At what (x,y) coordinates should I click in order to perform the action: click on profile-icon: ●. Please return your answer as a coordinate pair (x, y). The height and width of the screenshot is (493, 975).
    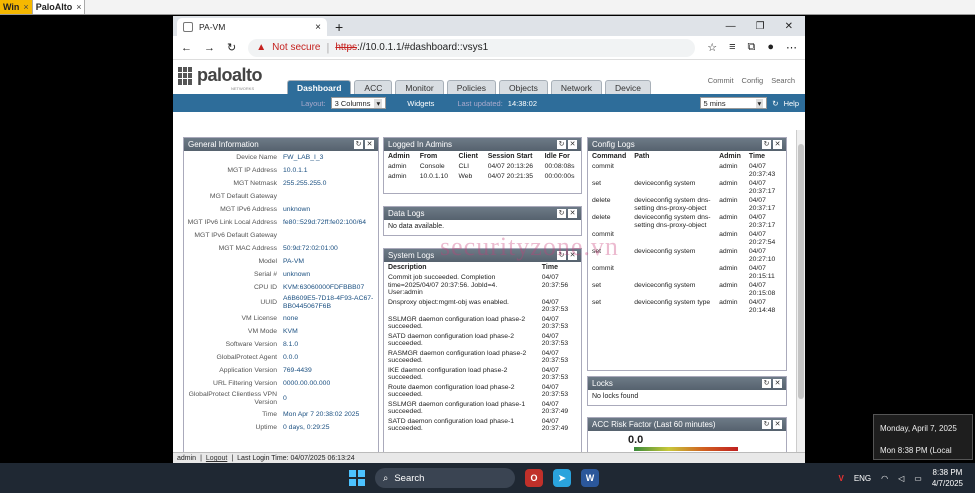
    Looking at the image, I should click on (770, 47).